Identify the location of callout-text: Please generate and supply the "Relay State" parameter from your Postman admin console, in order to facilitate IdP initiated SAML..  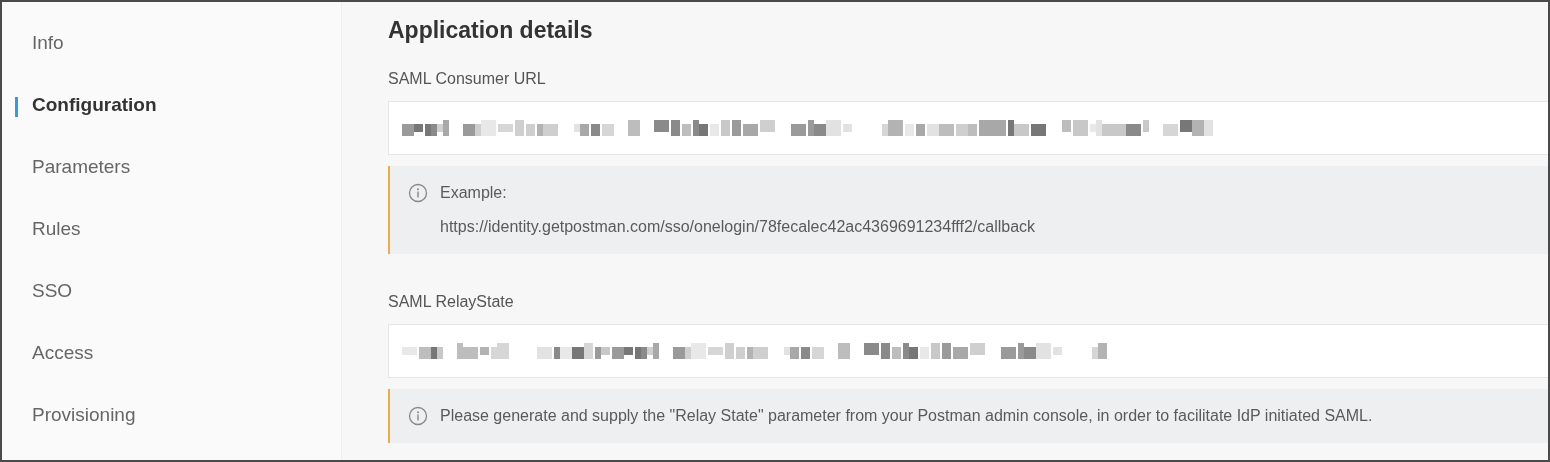
(906, 416).